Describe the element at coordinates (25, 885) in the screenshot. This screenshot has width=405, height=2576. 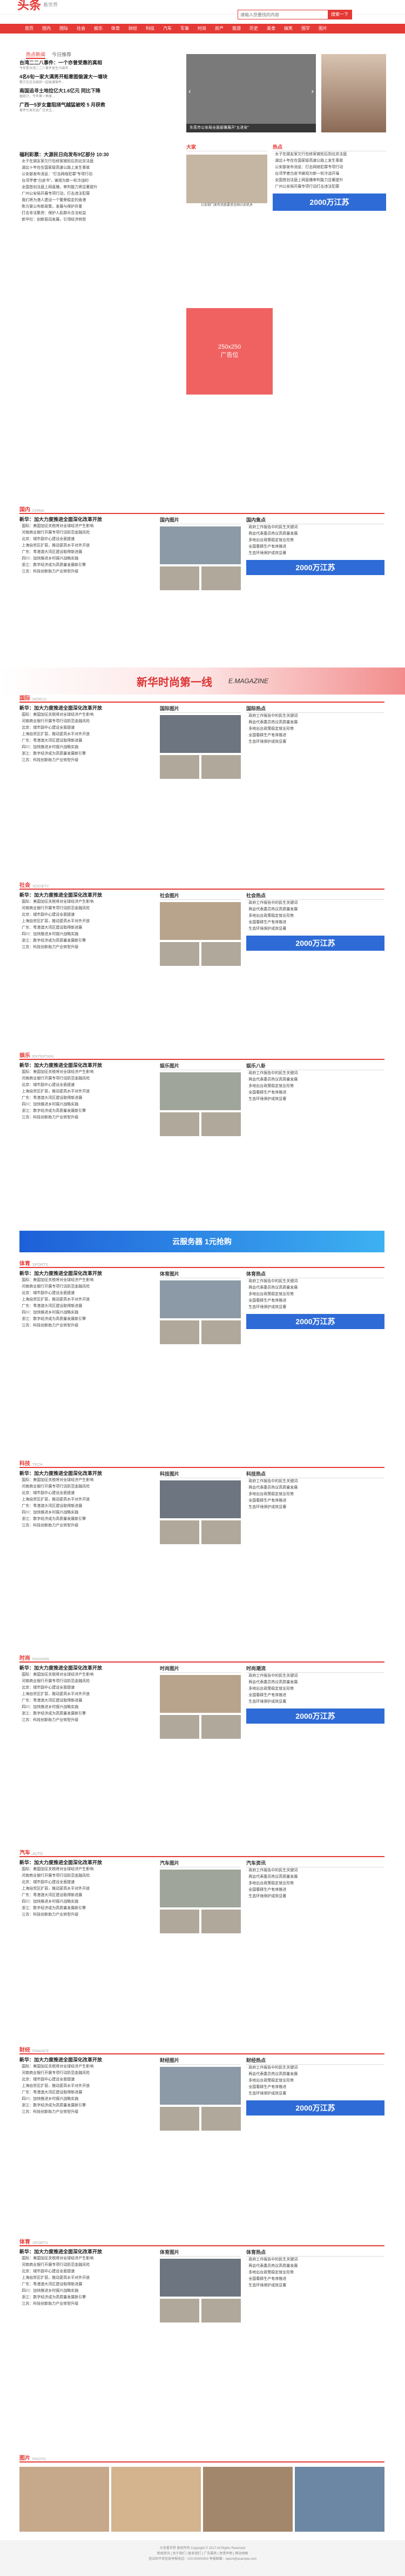
I see `section-title: 社会` at that location.